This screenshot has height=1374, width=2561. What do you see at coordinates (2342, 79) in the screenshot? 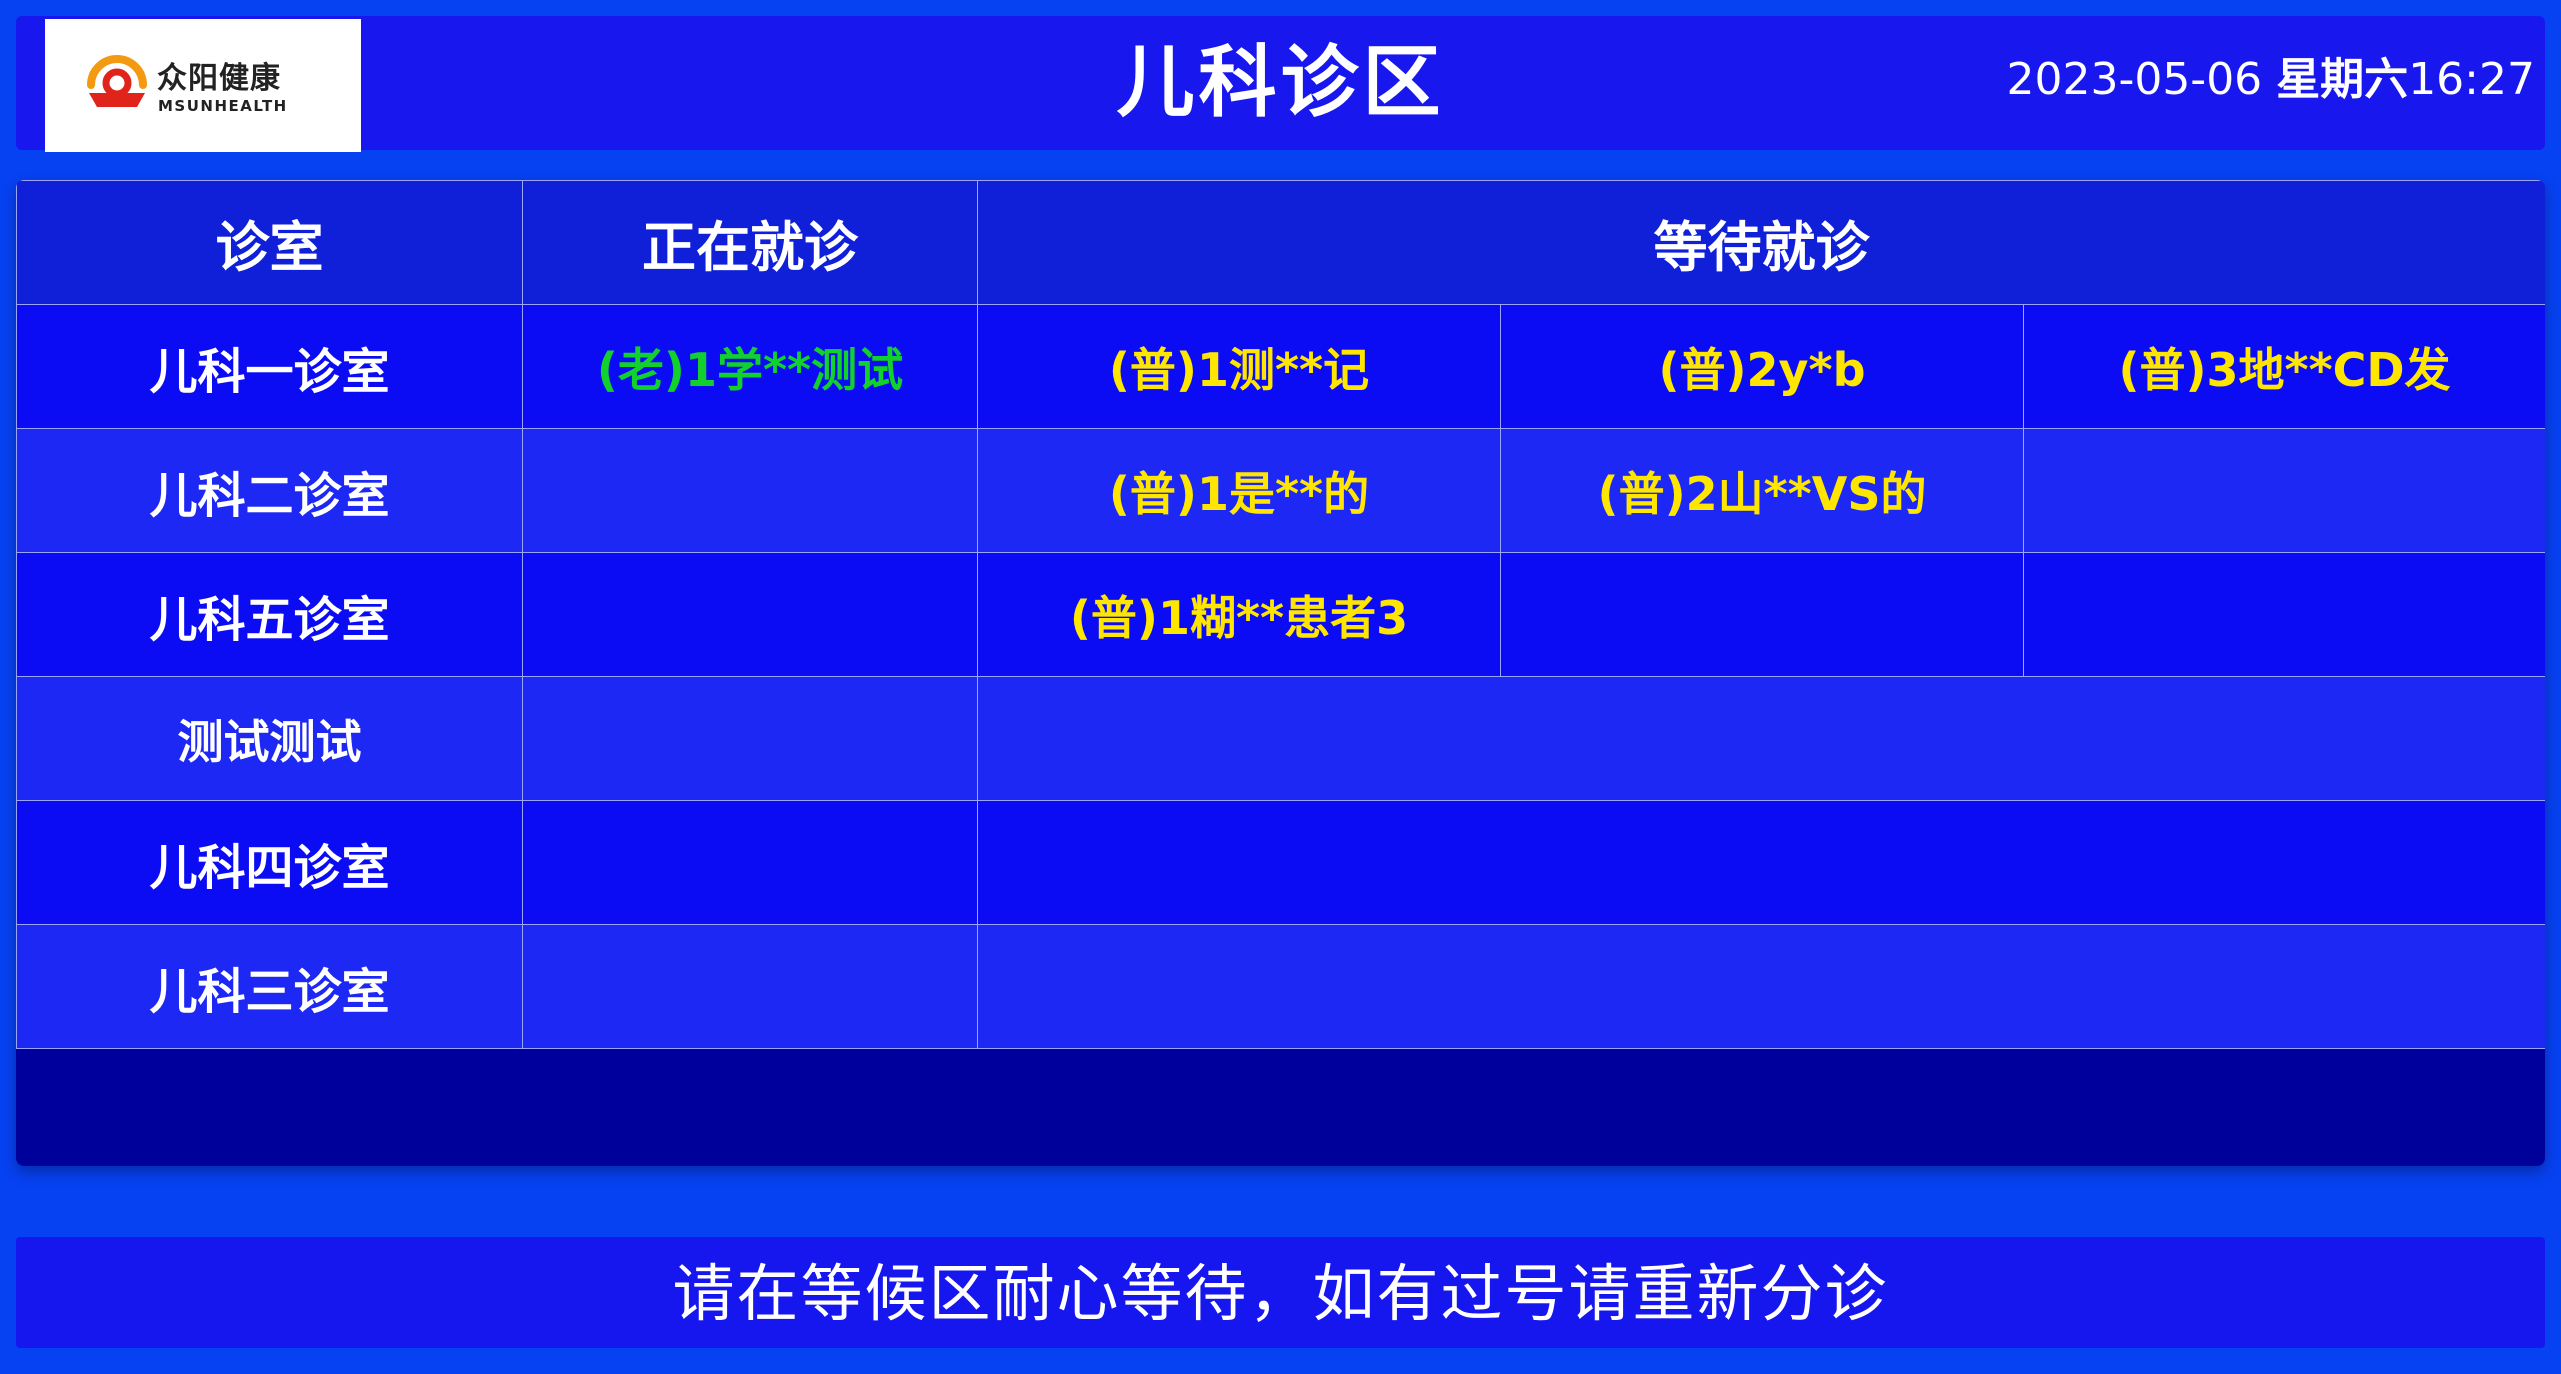
I see `weekday-text: 星期六` at bounding box center [2342, 79].